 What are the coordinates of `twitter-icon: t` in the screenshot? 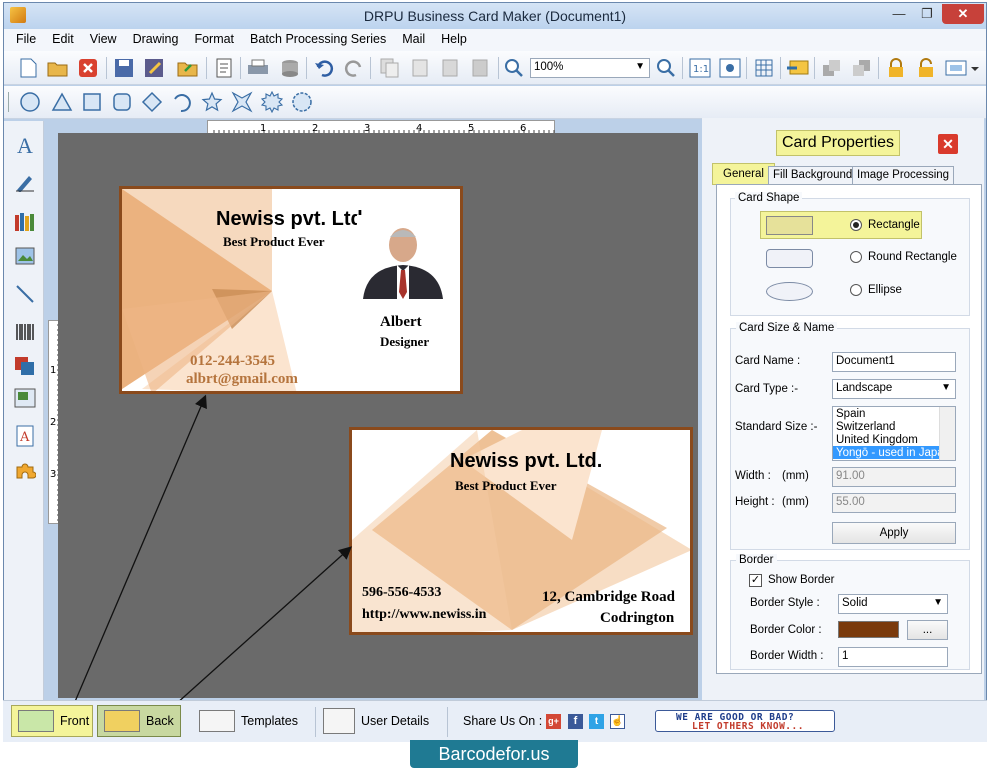 It's located at (596, 721).